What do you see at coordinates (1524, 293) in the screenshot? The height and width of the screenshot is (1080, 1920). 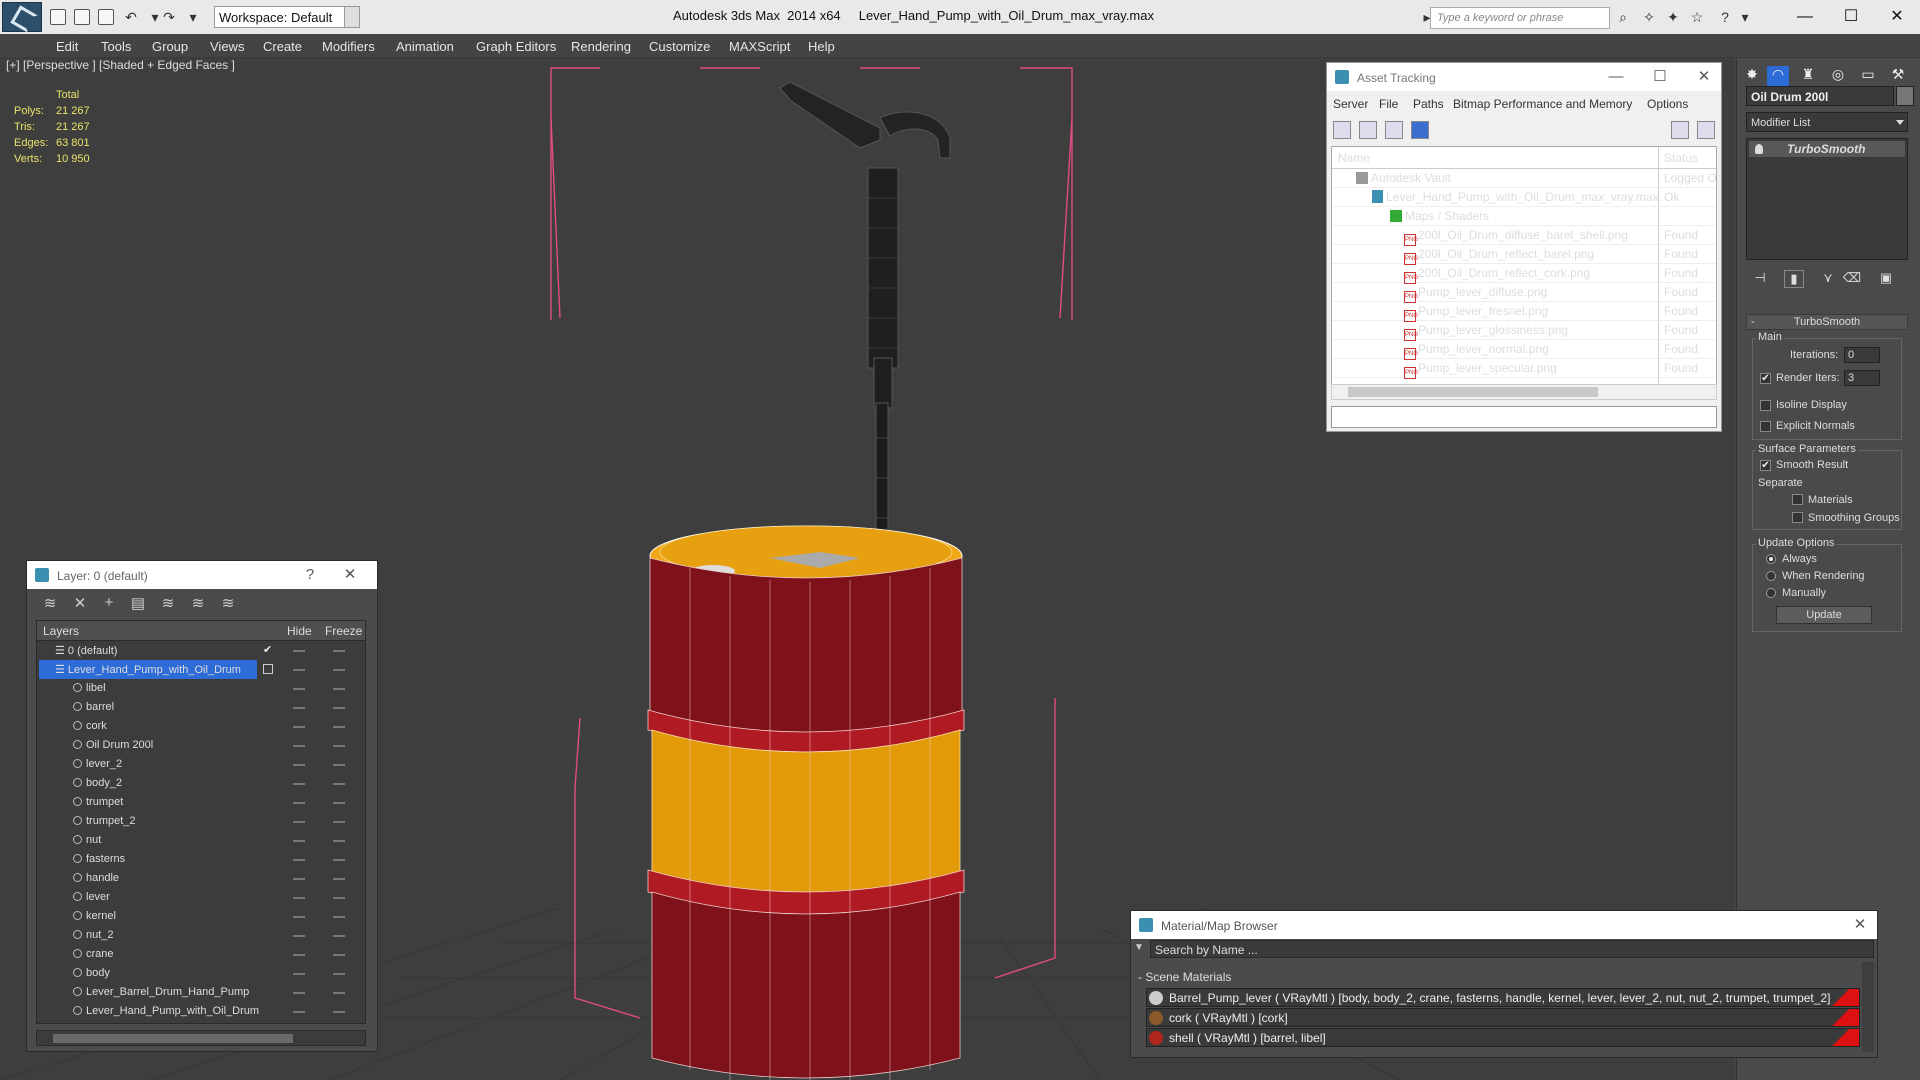 I see `asset-row: PNGPump_lever_diffuse.png Found` at bounding box center [1524, 293].